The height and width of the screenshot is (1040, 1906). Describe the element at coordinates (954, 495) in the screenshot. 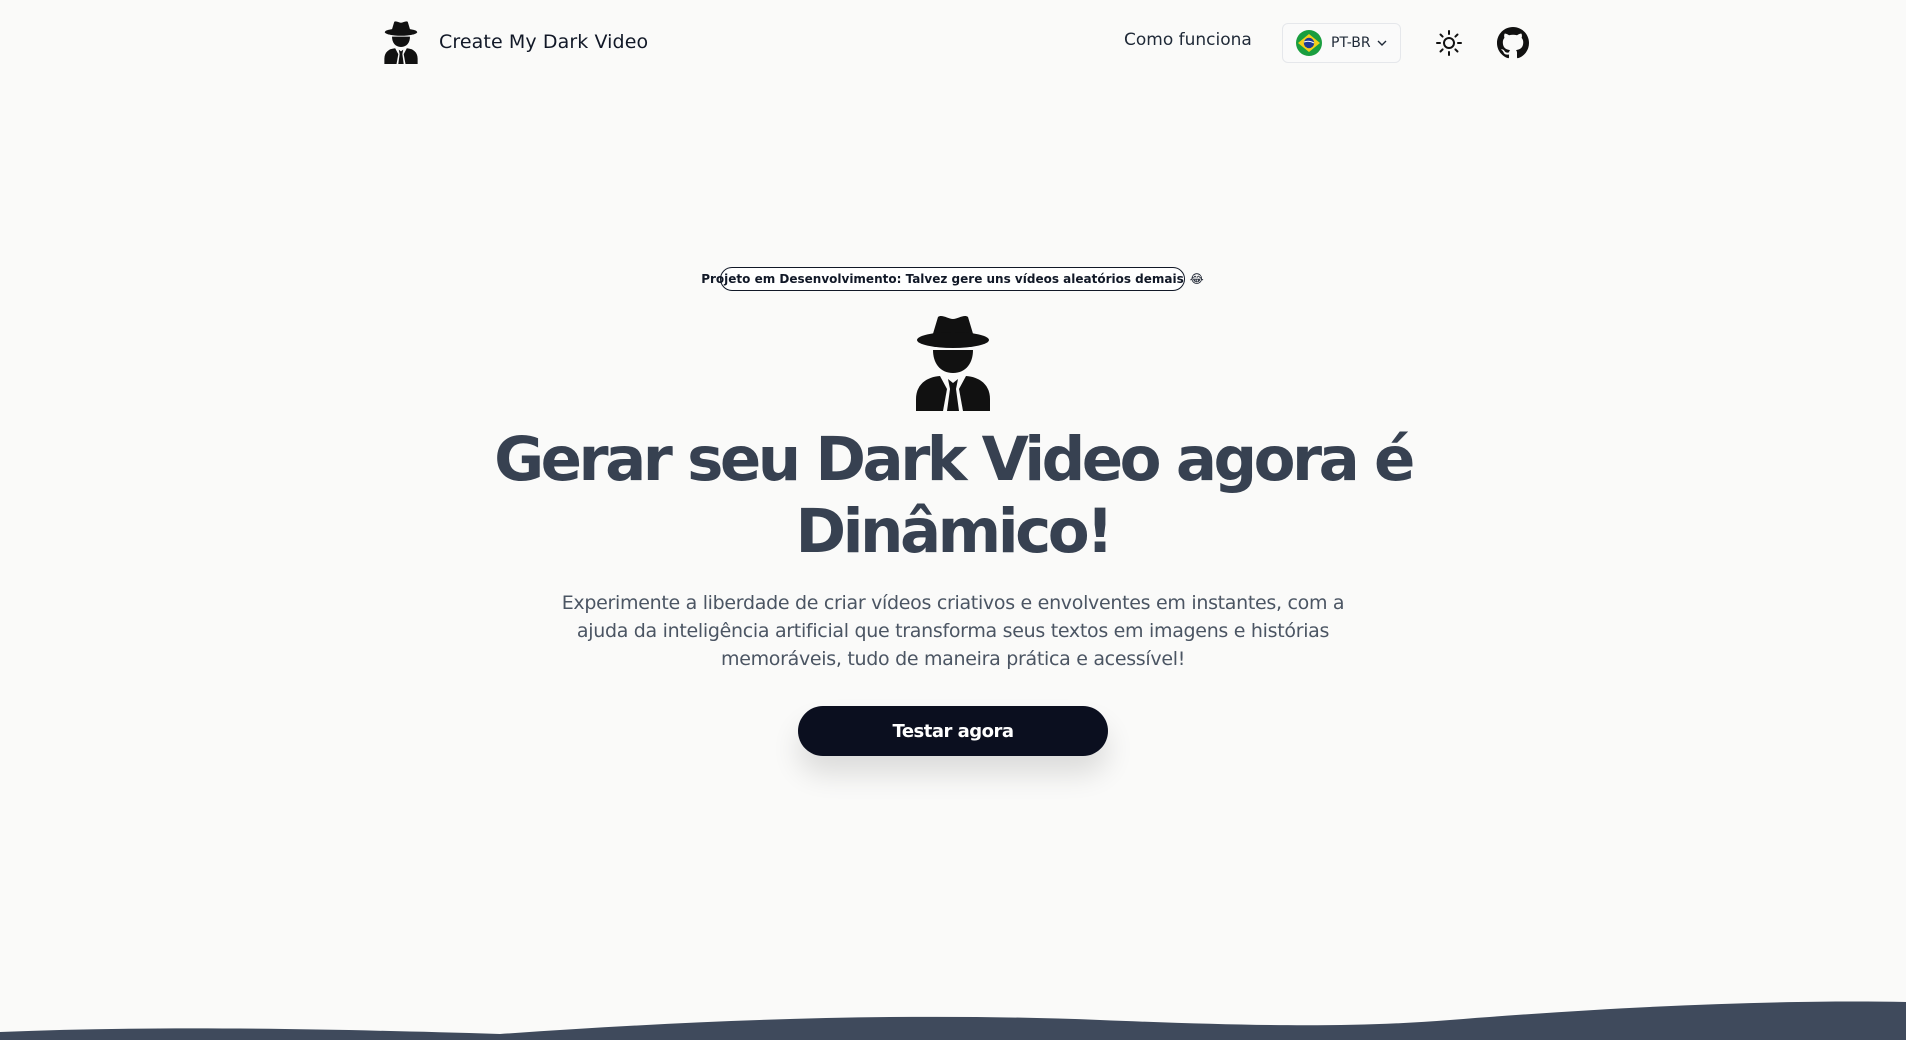

I see `hero-title: Gerar seu Dark Video agora é Dinâmico!` at that location.